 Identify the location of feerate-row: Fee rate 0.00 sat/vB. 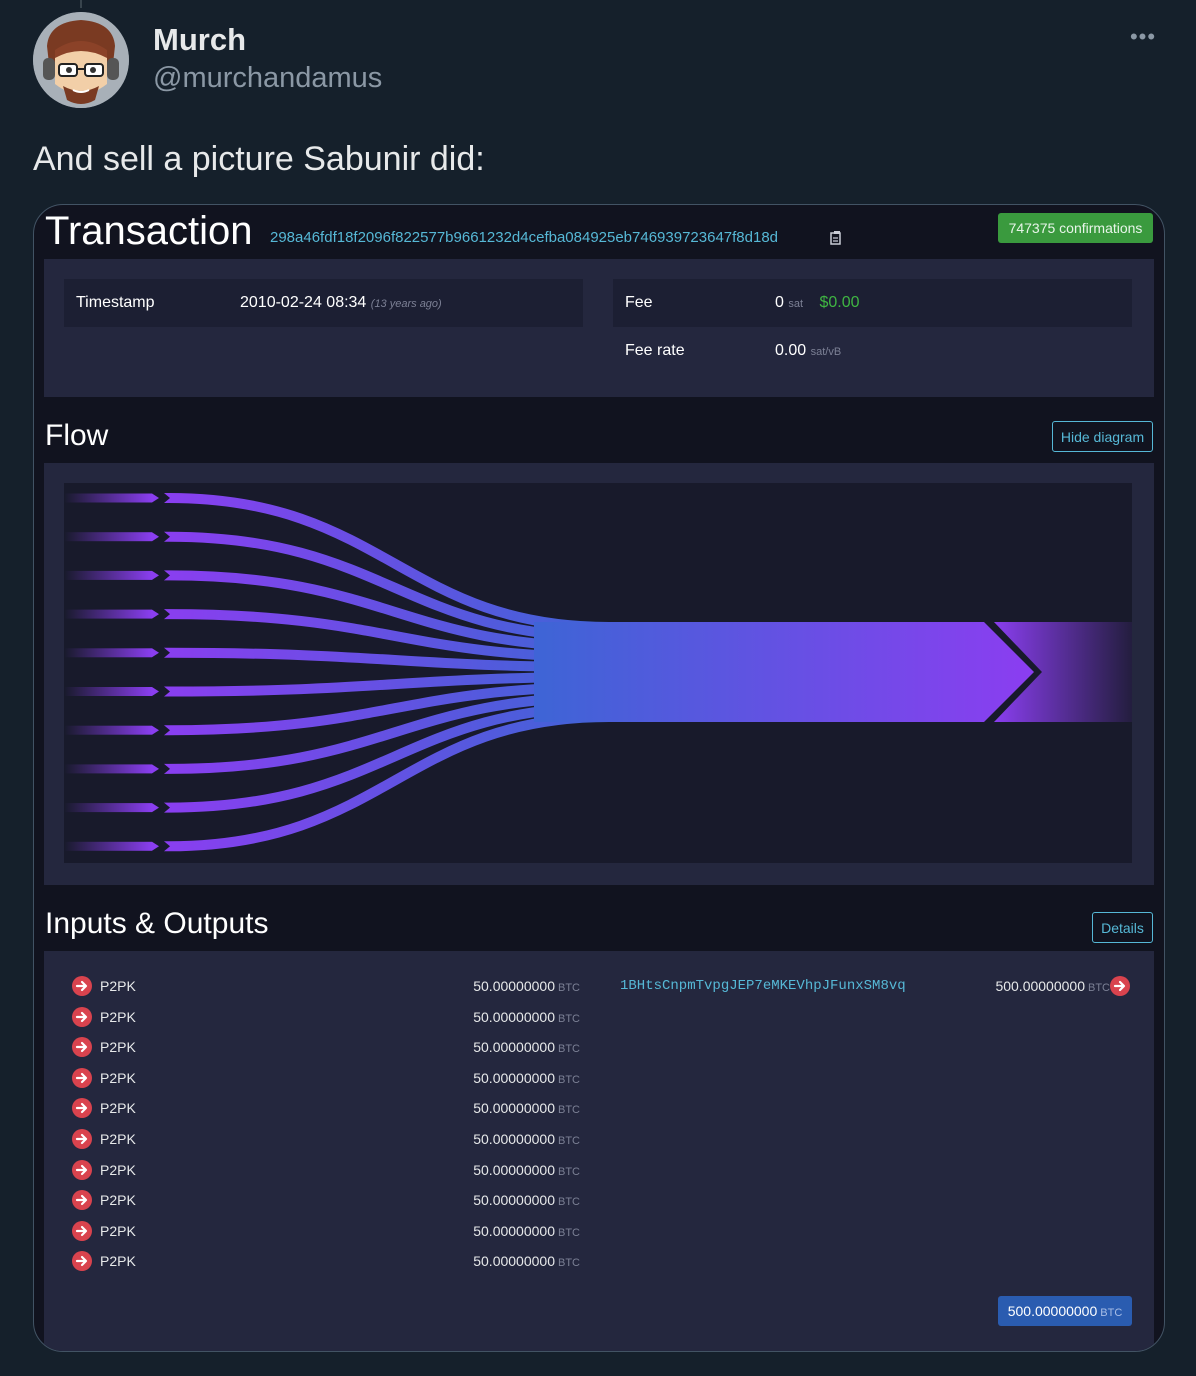
(872, 351).